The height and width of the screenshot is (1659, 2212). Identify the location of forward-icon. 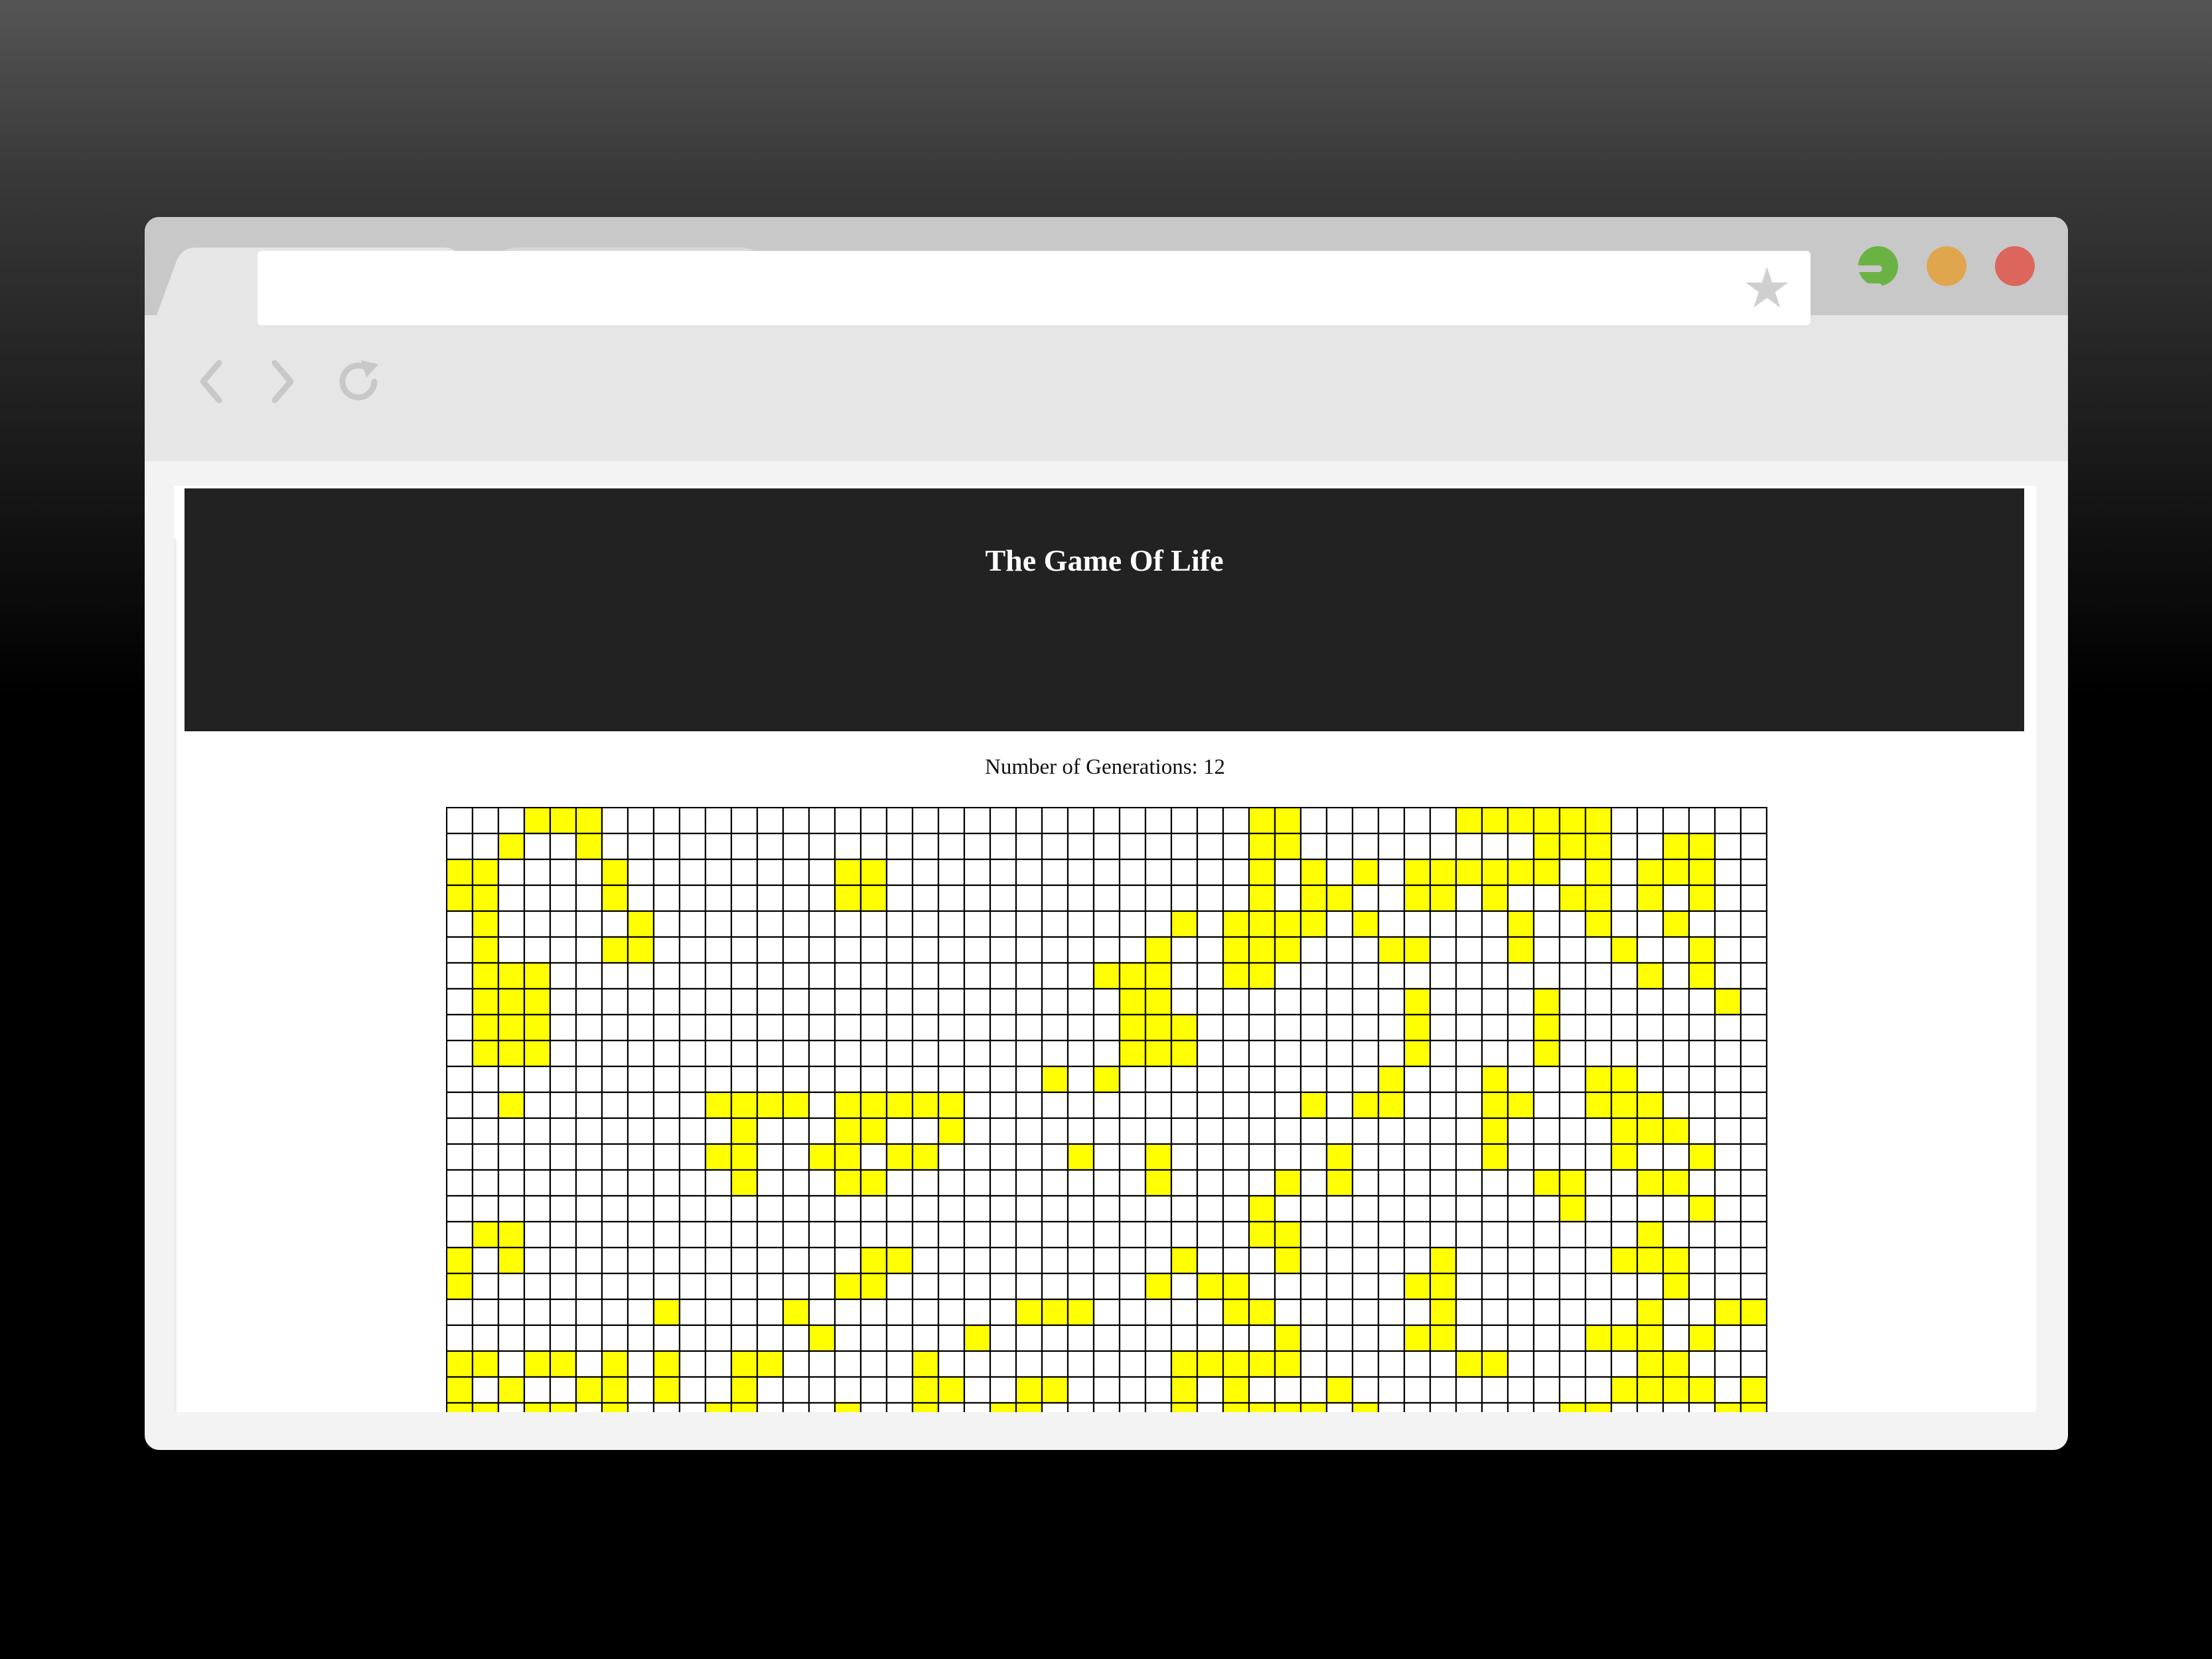
(283, 381).